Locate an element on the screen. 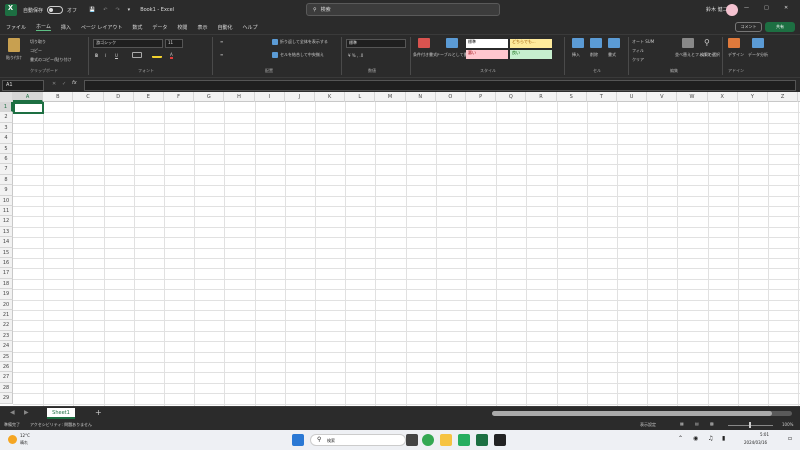  file-explorer-icon is located at coordinates (446, 440).